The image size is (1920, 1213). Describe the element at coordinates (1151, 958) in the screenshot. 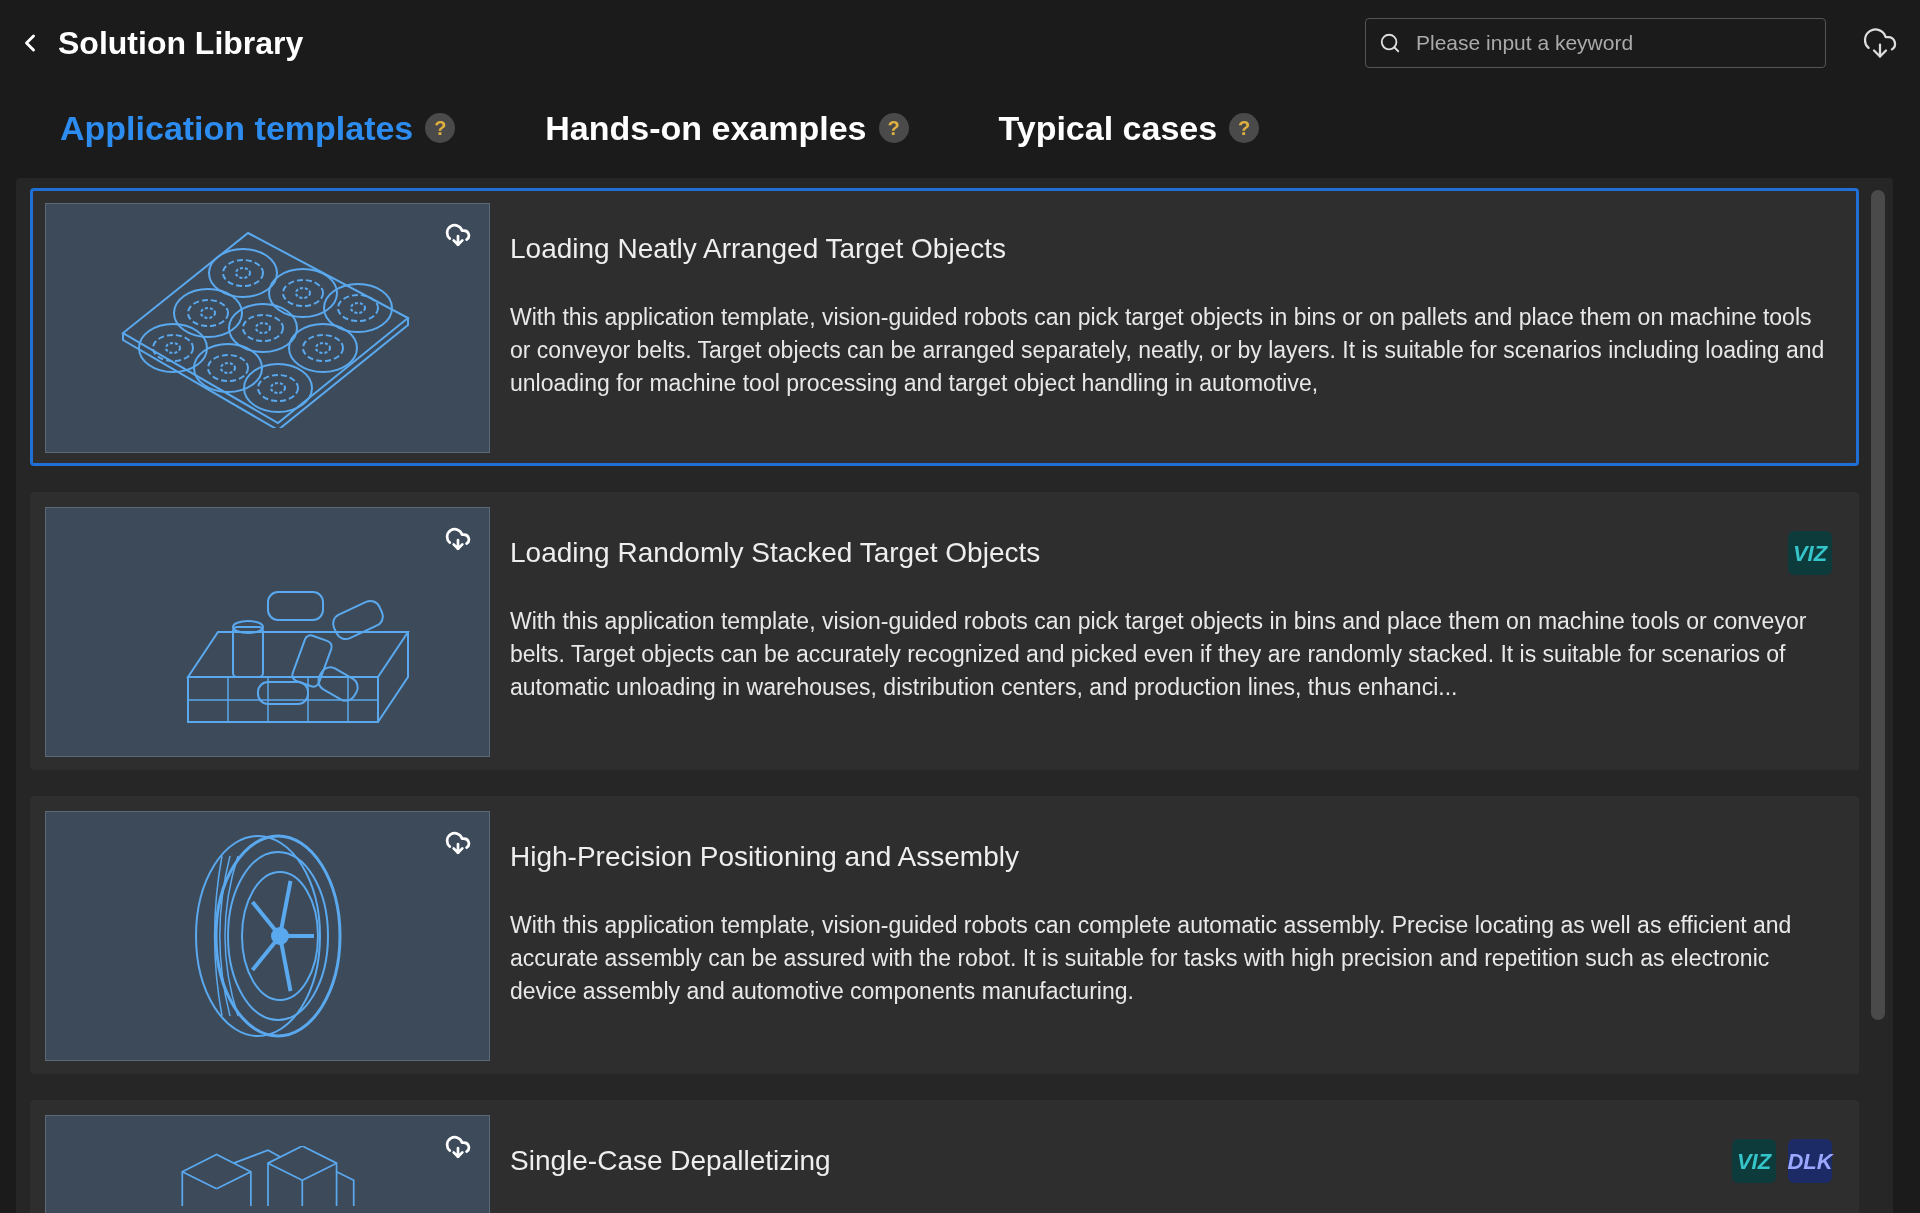

I see `template-description: With this application template, vision-guided robots can complete automatic assembly. Precise locating as well as efficient and accurate assembly can be assured with the robot. It is suitable for tasks with high precision and repetition such as electronic device assembly and automotive components manufacturing.` at that location.